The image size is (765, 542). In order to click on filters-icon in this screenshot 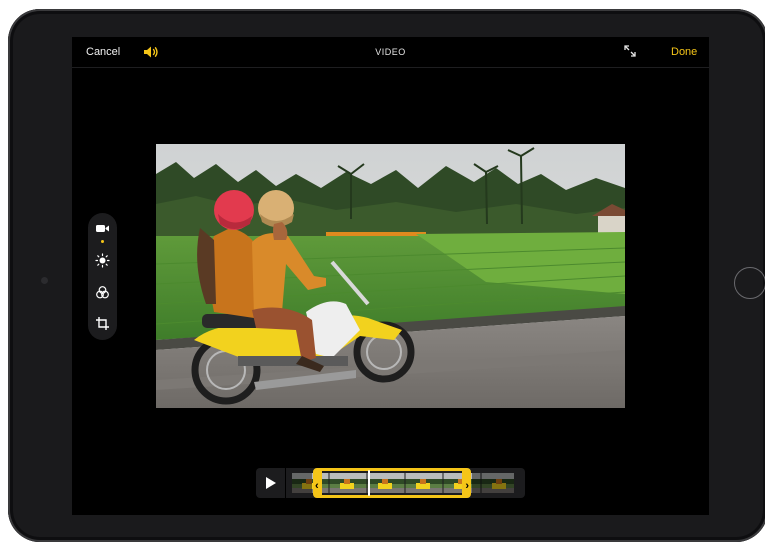, I will do `click(102, 292)`.